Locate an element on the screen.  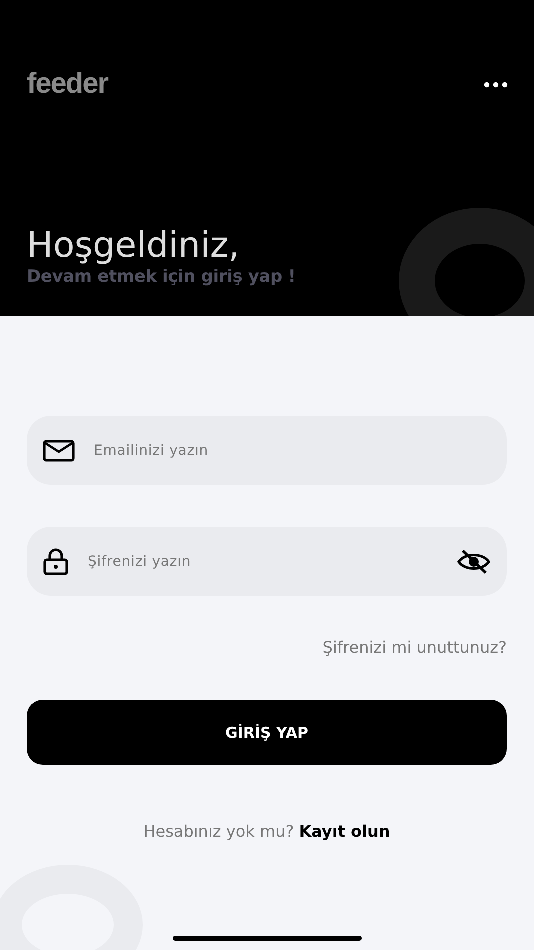
password-field: Şifrenizi yazın is located at coordinates (271, 561).